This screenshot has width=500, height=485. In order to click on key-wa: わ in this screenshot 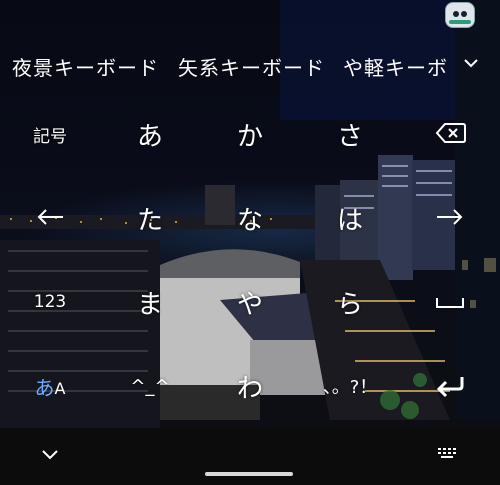, I will do `click(250, 386)`.